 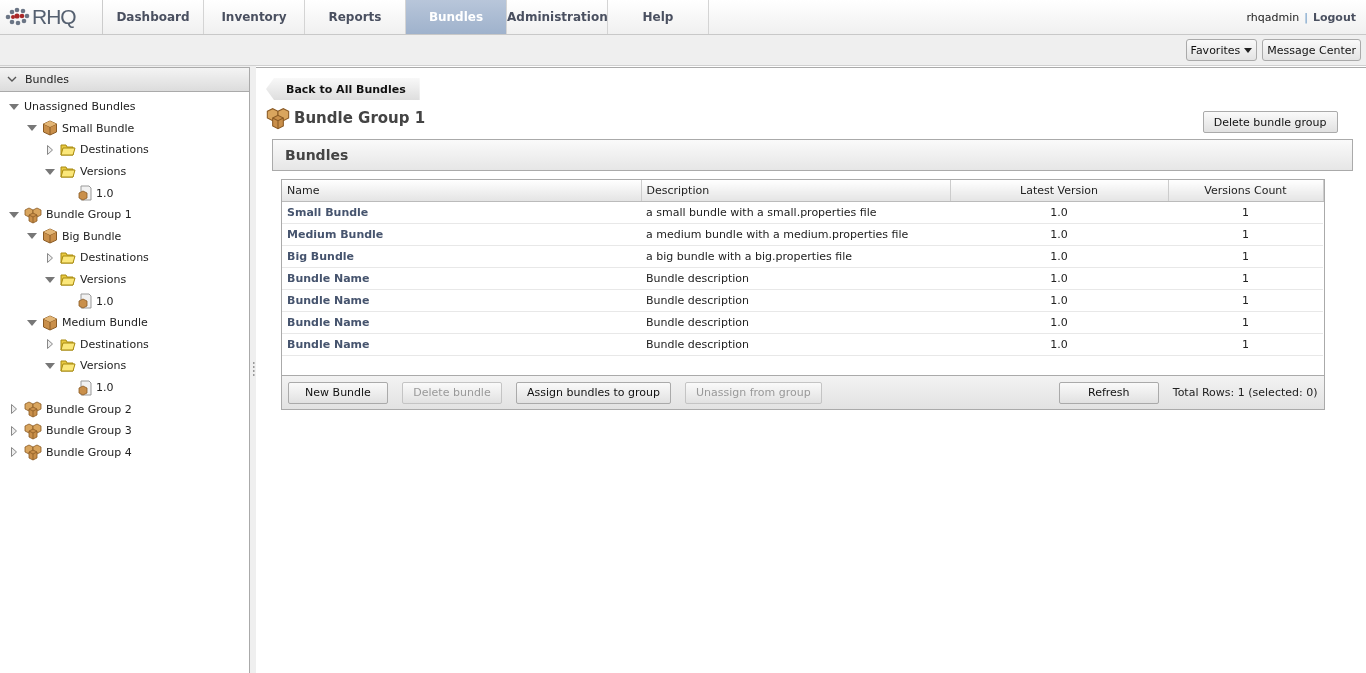 What do you see at coordinates (89, 452) in the screenshot?
I see `tree-item: Bundle Group 4` at bounding box center [89, 452].